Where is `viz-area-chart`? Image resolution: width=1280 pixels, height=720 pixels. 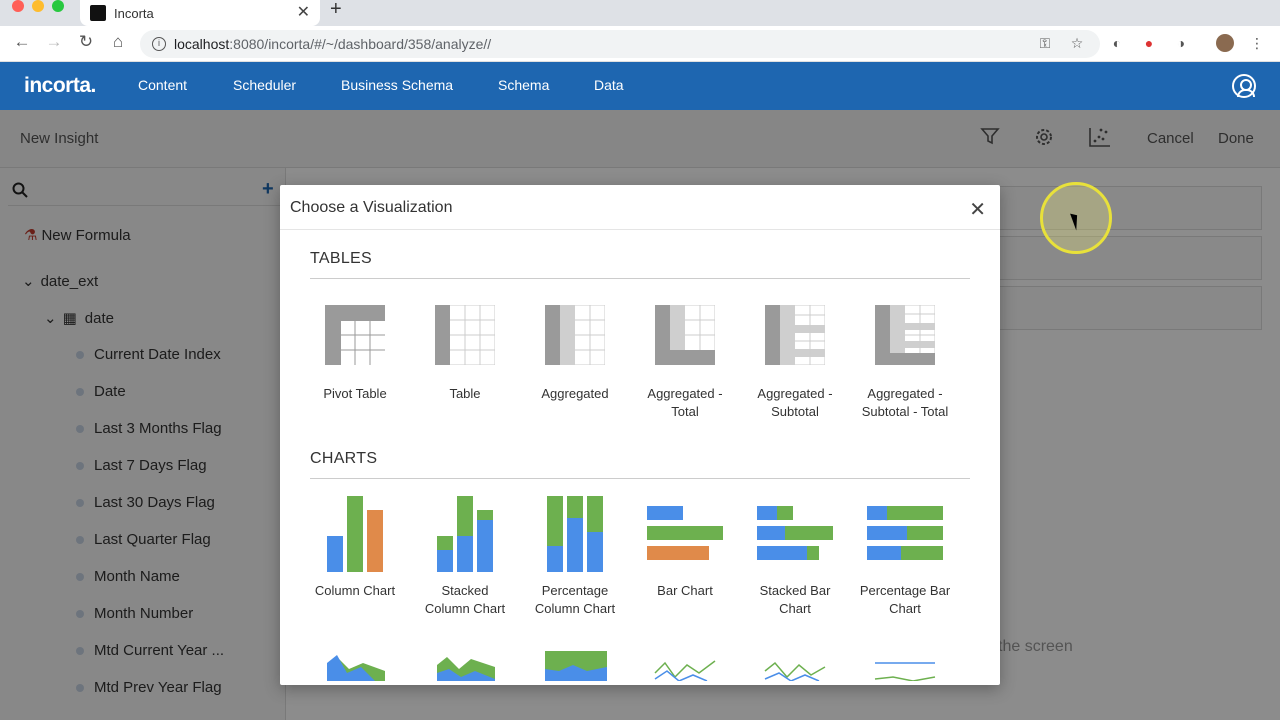 viz-area-chart is located at coordinates (355, 666).